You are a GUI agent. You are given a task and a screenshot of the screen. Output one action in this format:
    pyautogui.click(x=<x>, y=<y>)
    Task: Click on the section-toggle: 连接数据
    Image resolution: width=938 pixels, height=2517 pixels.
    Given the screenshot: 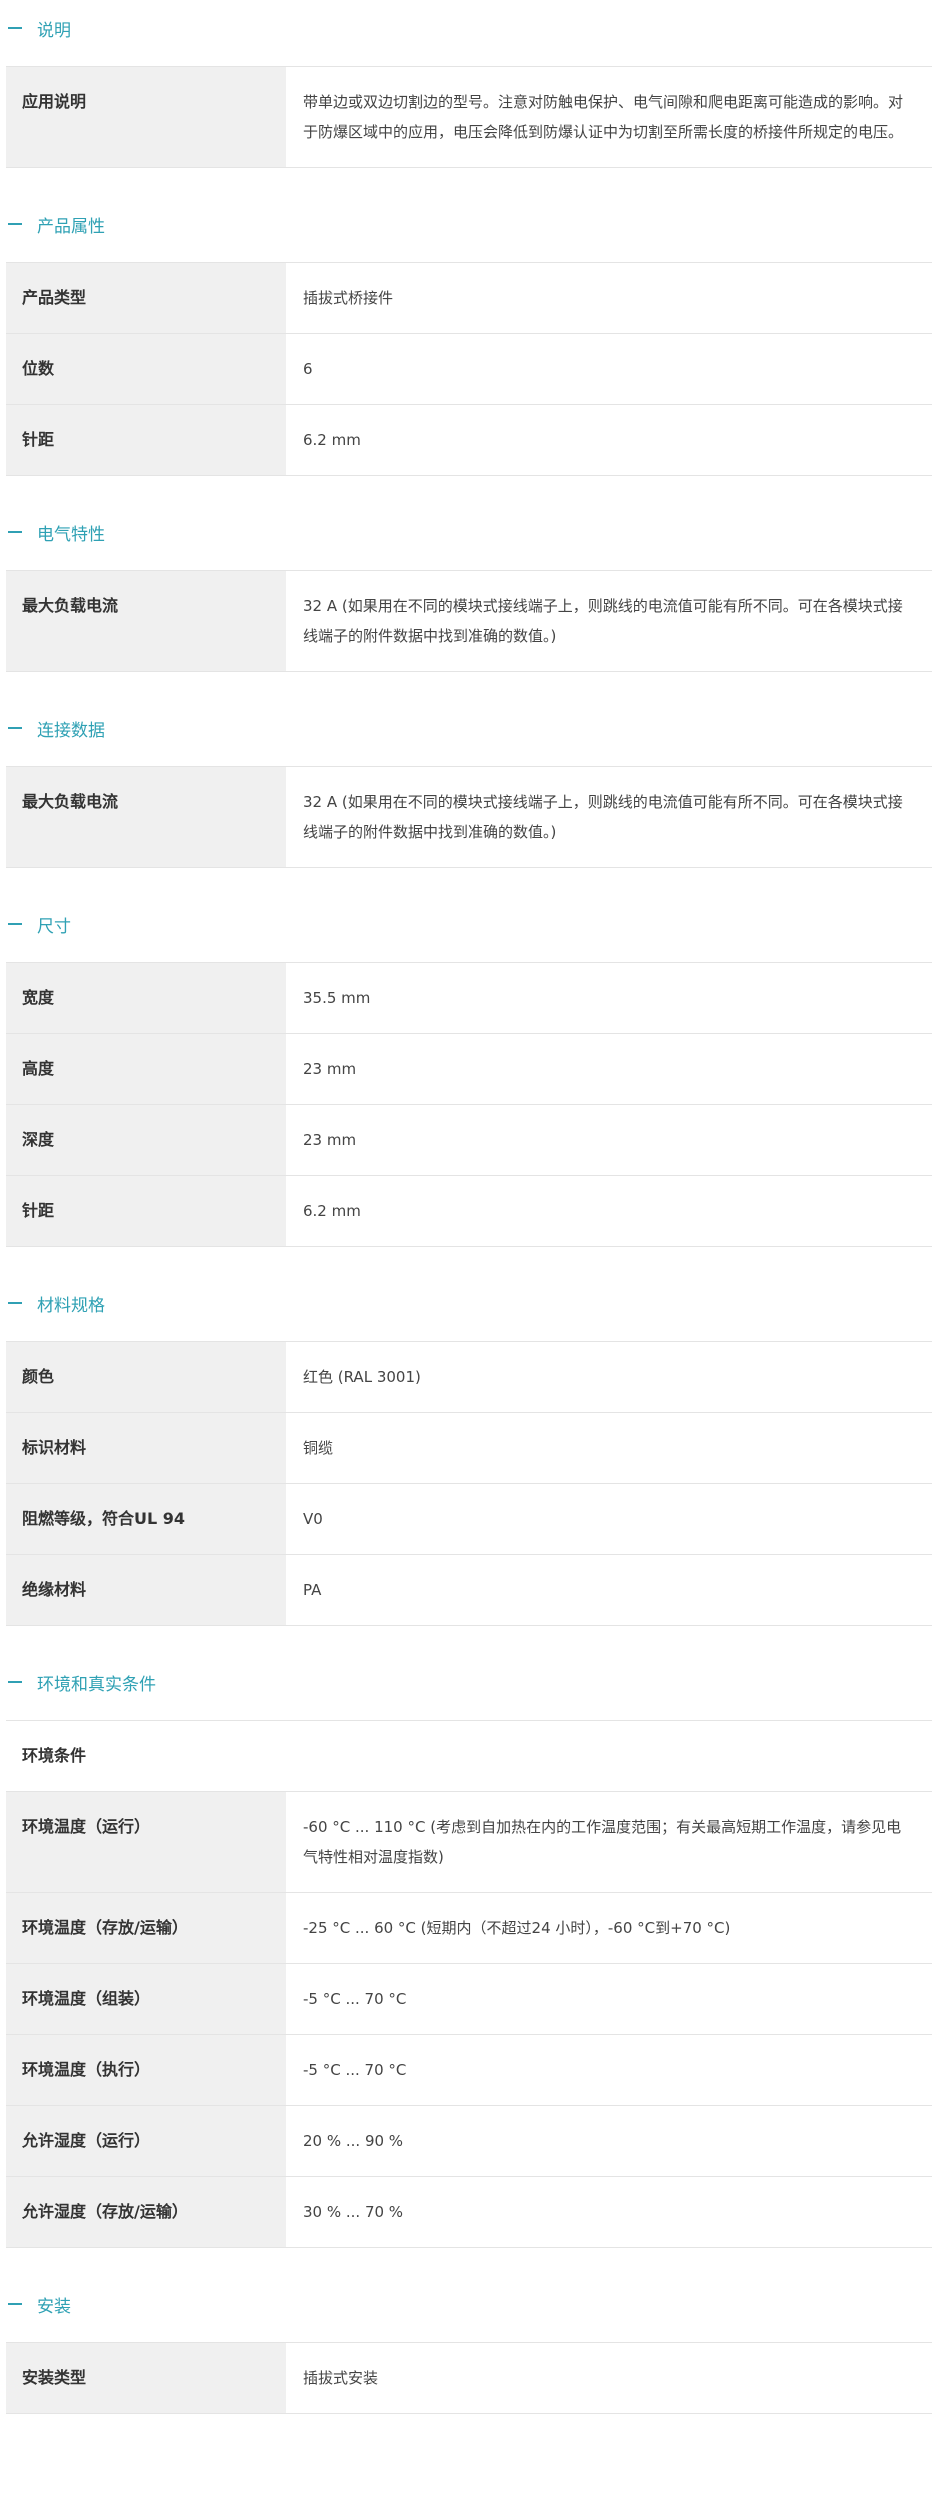 What is the action you would take?
    pyautogui.click(x=469, y=728)
    